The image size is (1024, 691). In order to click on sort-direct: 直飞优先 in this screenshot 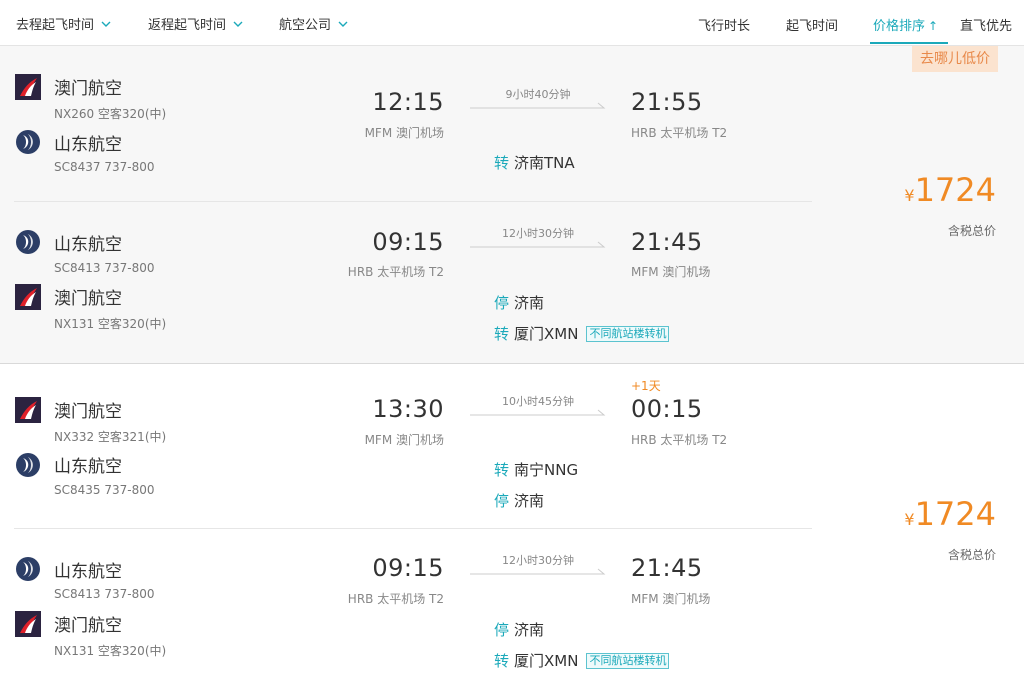, I will do `click(986, 24)`.